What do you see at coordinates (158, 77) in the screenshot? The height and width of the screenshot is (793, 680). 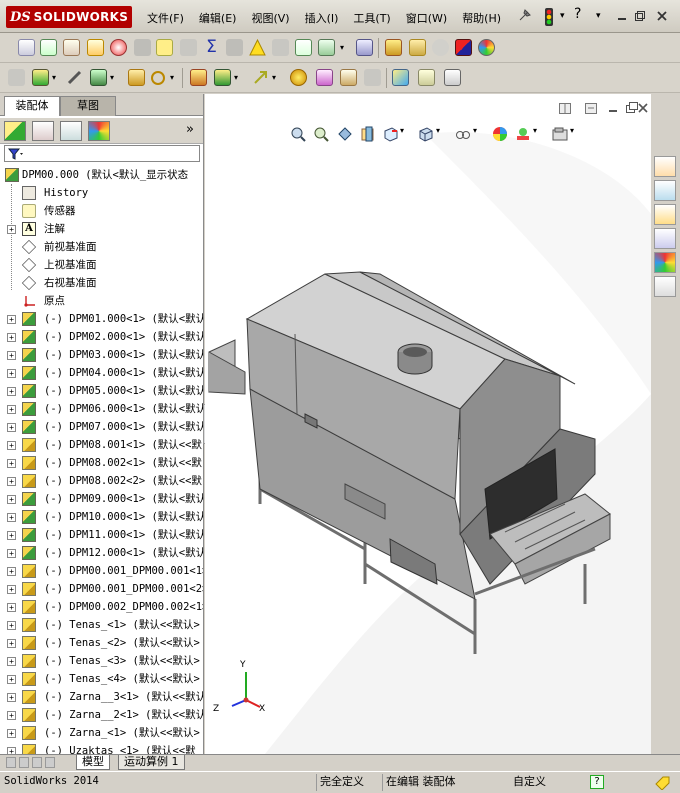 I see `move-component-icon` at bounding box center [158, 77].